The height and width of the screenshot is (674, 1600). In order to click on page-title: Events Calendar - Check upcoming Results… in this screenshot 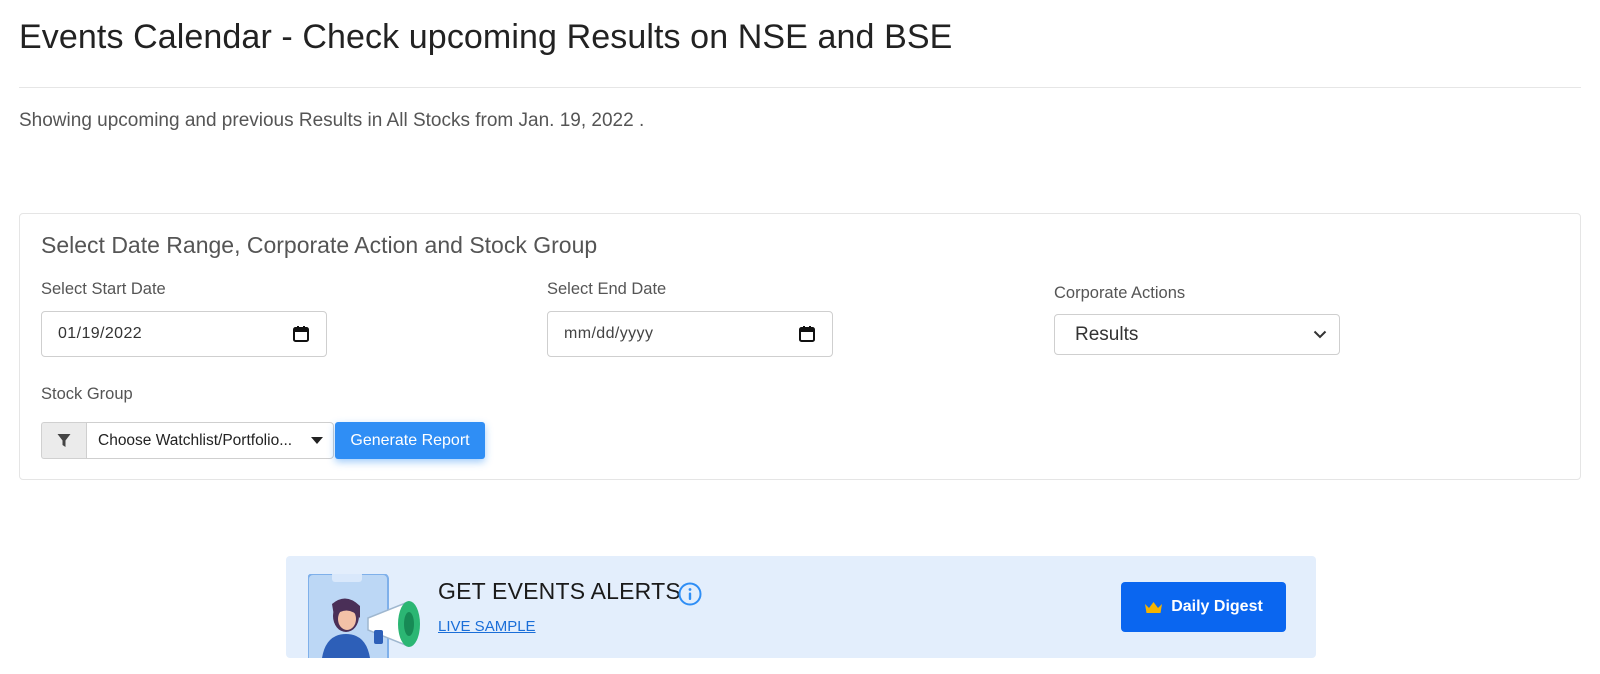, I will do `click(486, 37)`.